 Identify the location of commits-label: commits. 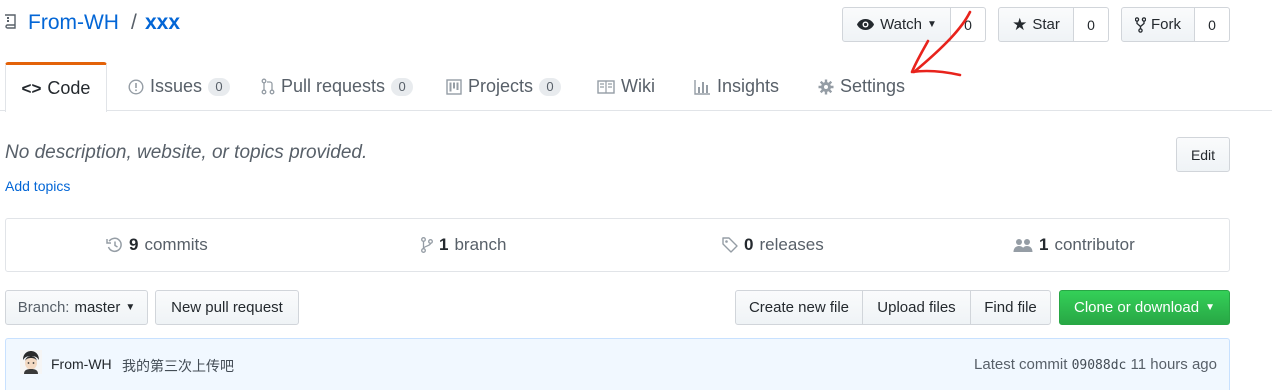
(176, 244).